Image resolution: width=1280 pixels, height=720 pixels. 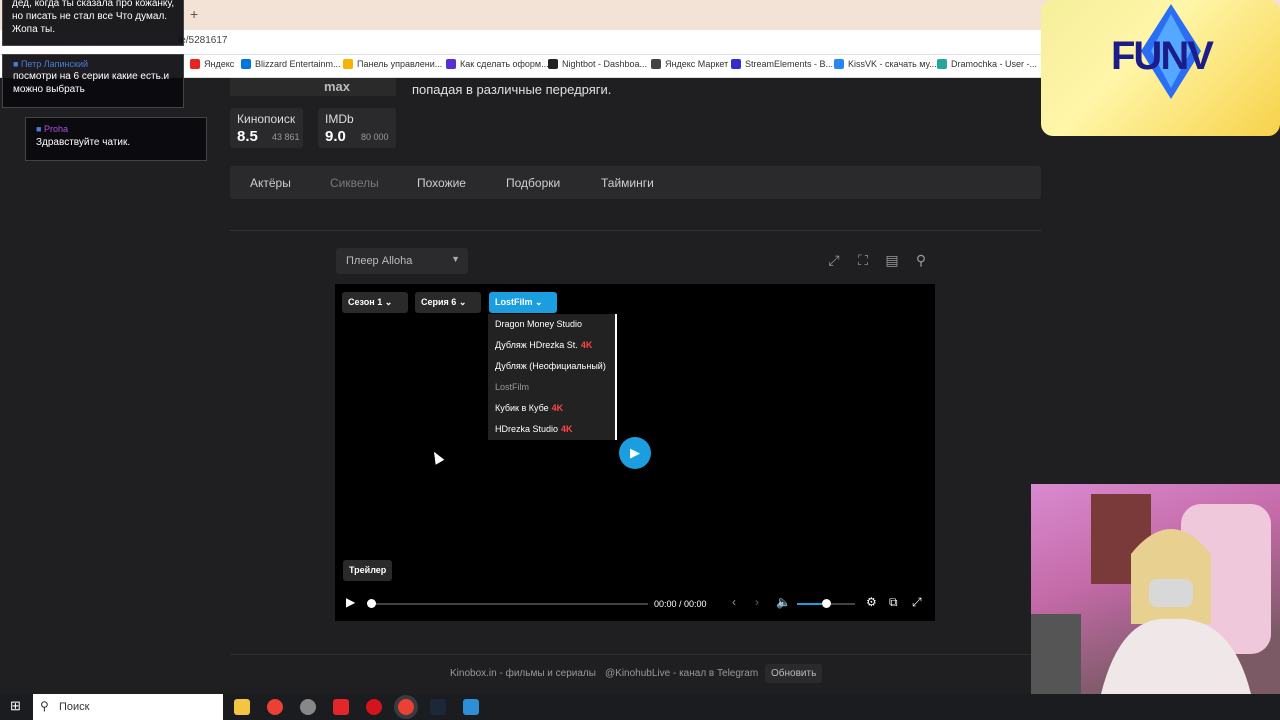 I want to click on rating-source: IMDb, so click(x=339, y=119).